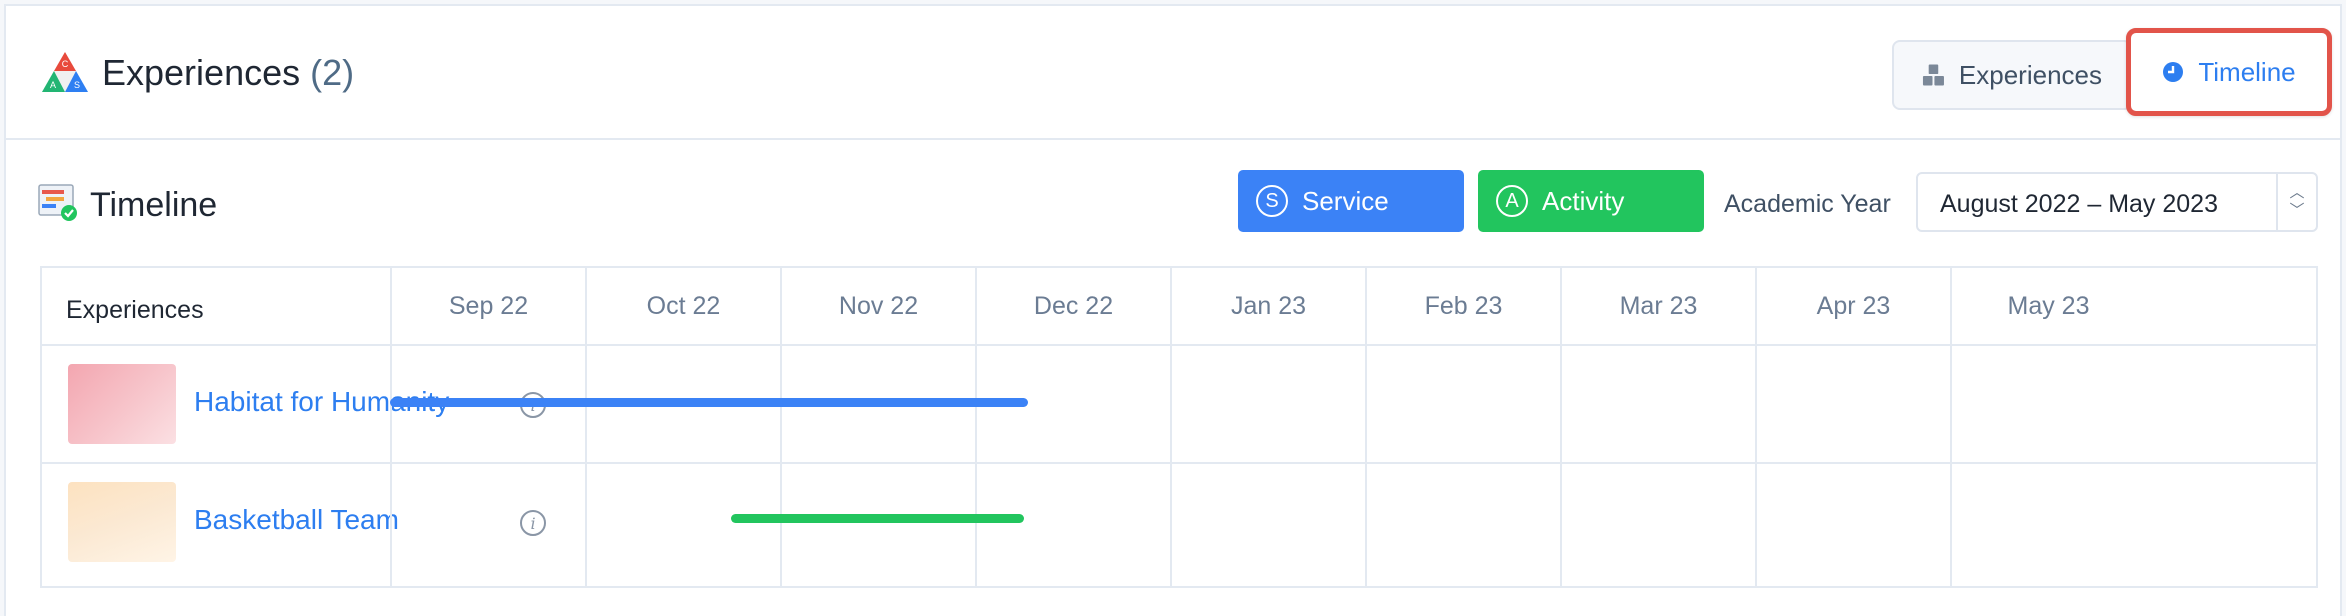  I want to click on service-legend-label: Service, so click(1345, 200).